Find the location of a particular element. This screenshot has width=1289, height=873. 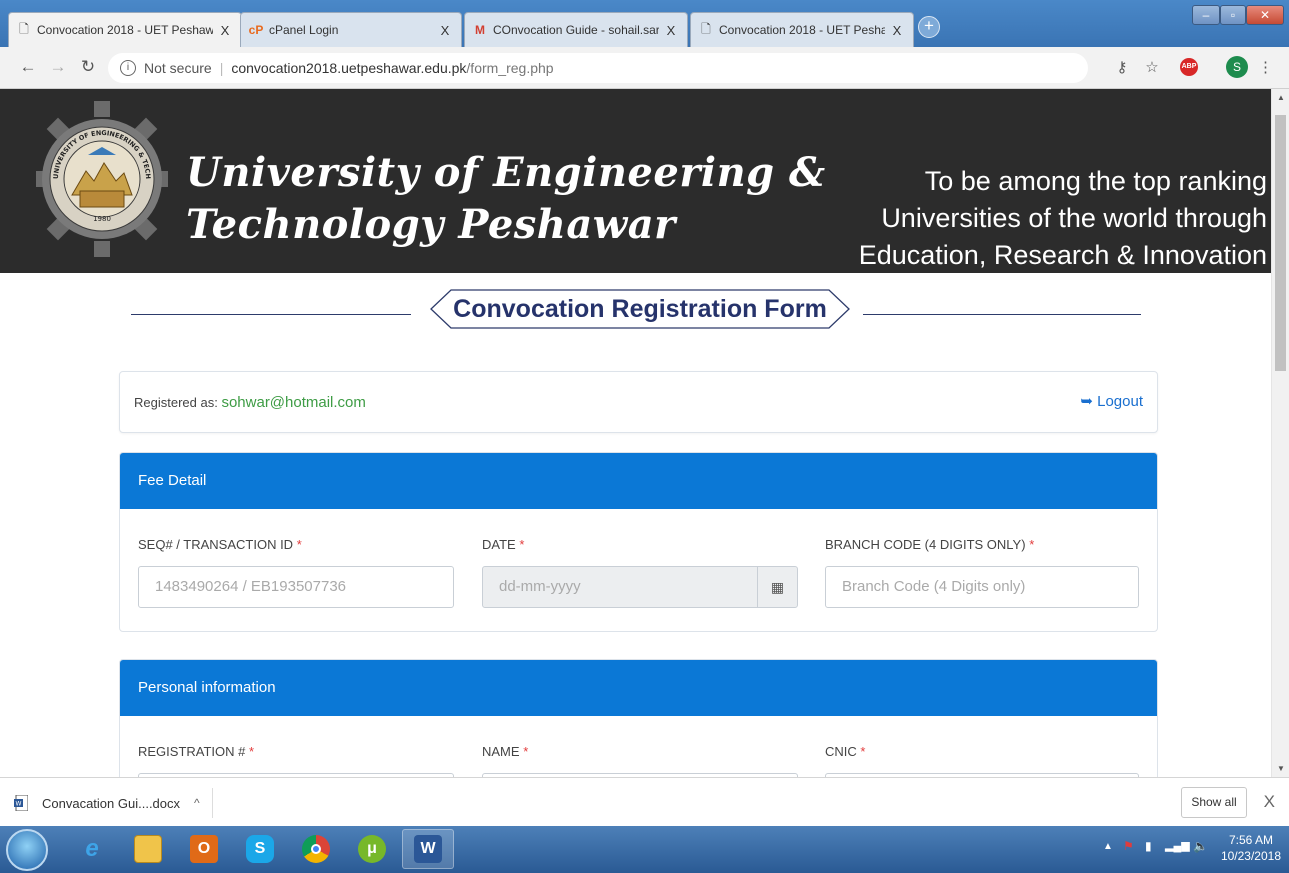

download-item: W Convacation Gui....docx ^ is located at coordinates (113, 803).